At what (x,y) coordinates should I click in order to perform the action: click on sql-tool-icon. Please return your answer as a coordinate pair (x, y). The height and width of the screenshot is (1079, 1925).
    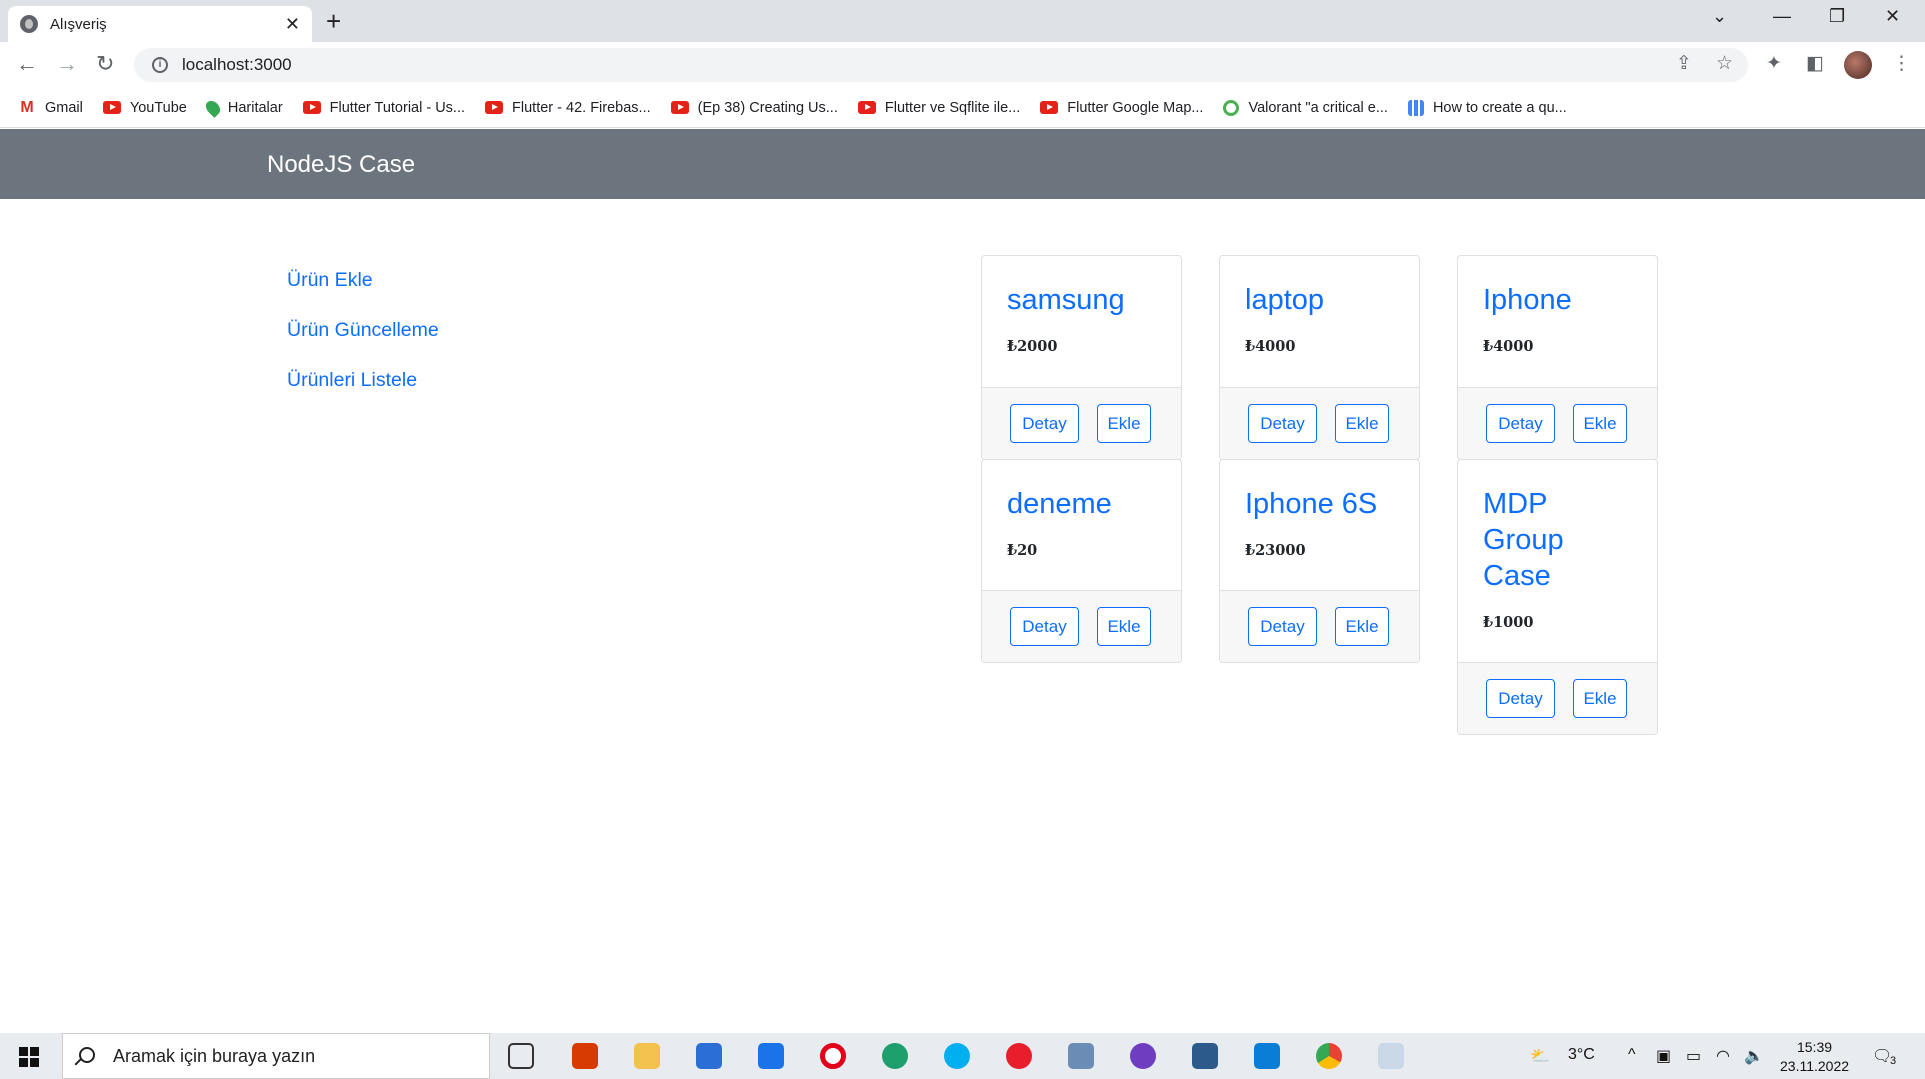
    Looking at the image, I should click on (1205, 1056).